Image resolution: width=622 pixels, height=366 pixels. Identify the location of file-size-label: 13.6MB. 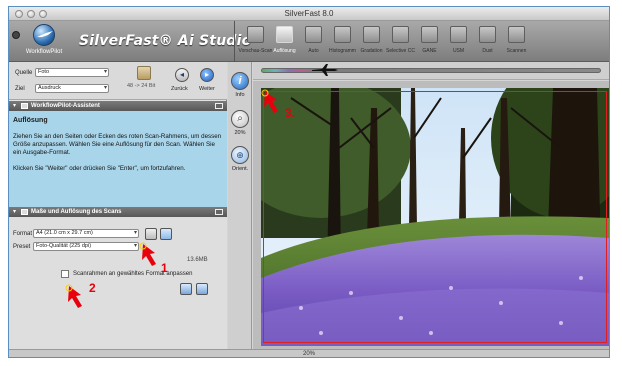
(197, 260).